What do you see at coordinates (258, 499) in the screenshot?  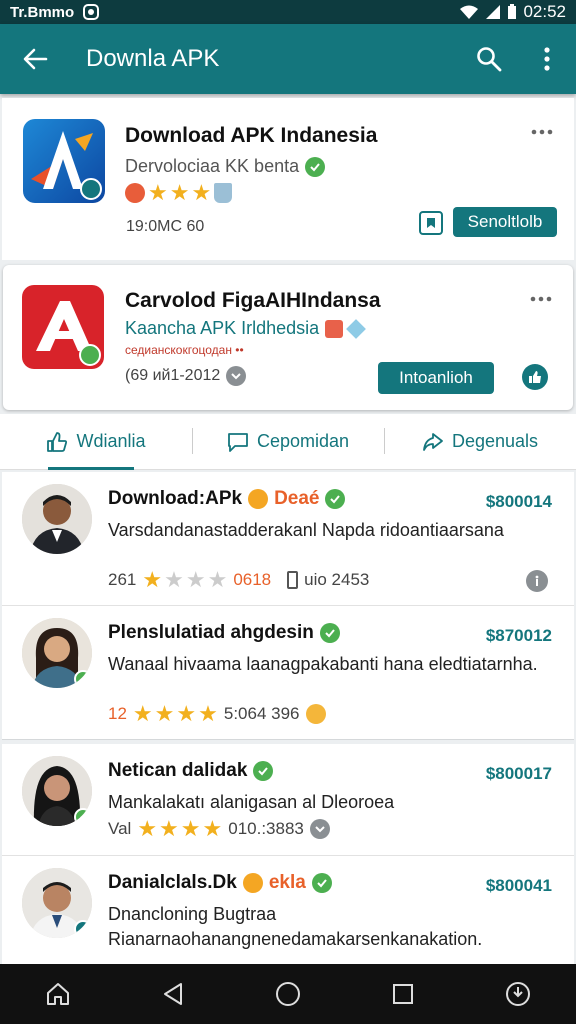 I see `emoji-icon` at bounding box center [258, 499].